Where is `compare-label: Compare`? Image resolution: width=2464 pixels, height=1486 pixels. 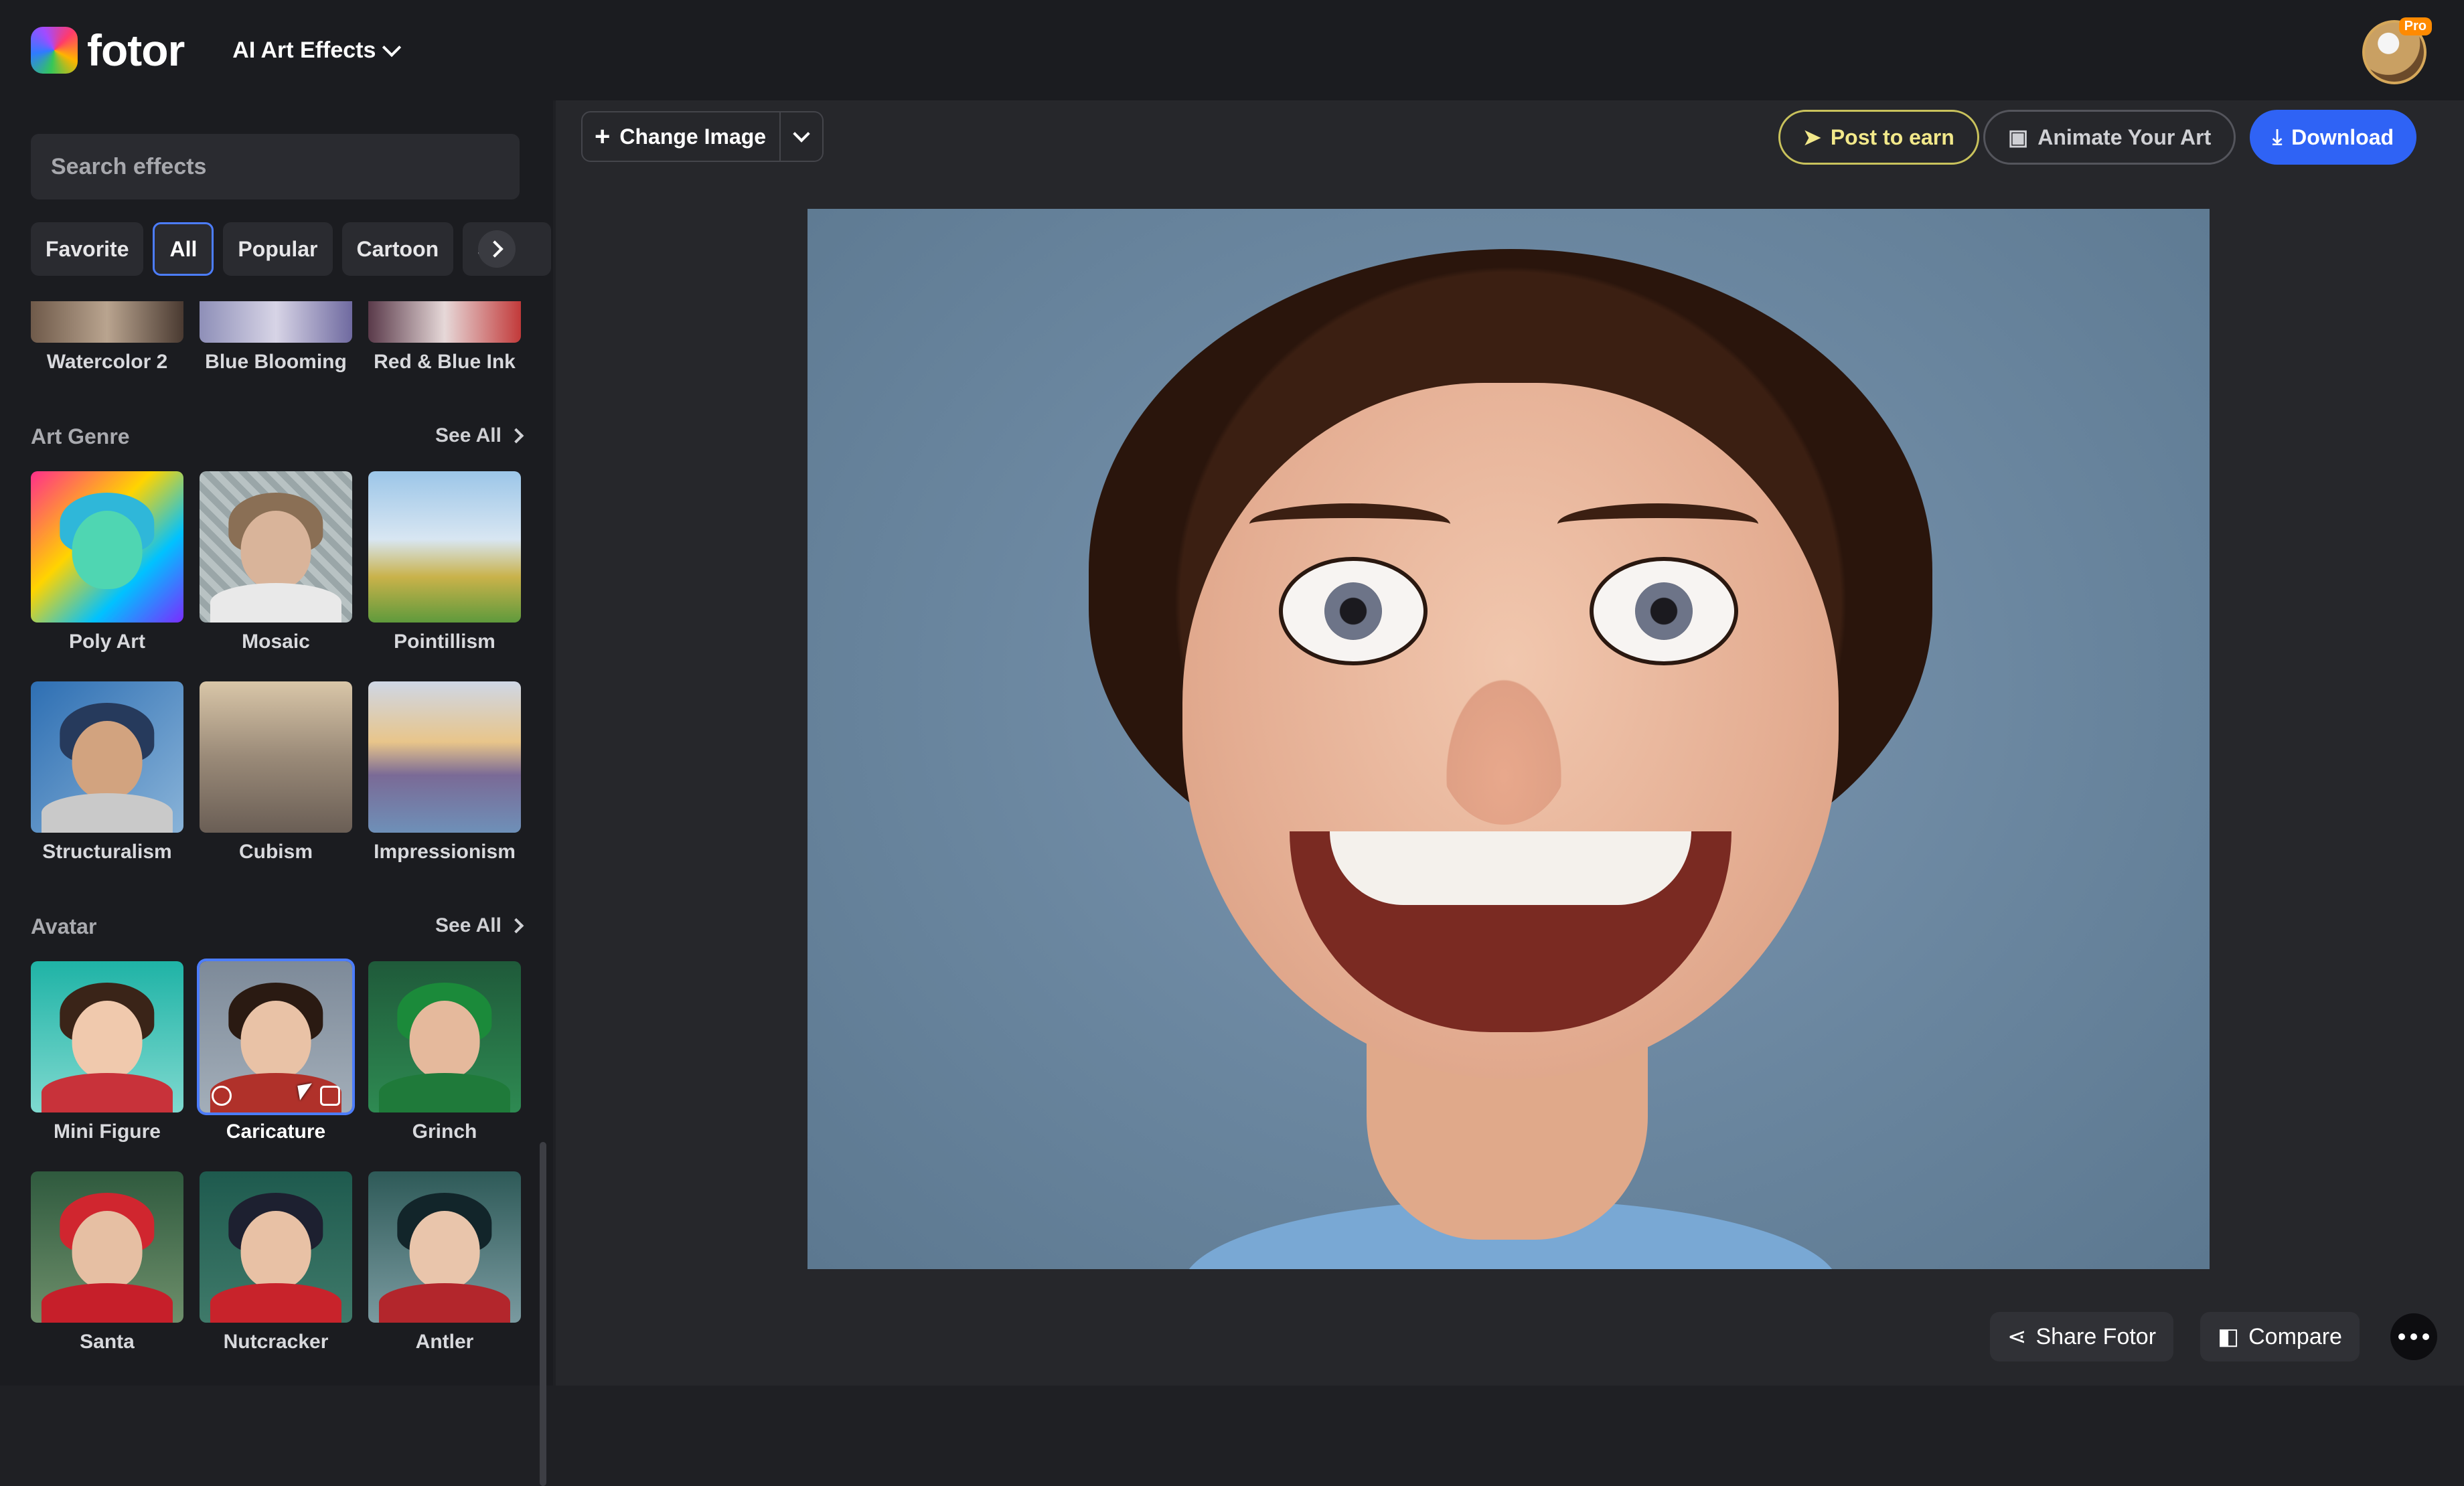 compare-label: Compare is located at coordinates (2295, 1336).